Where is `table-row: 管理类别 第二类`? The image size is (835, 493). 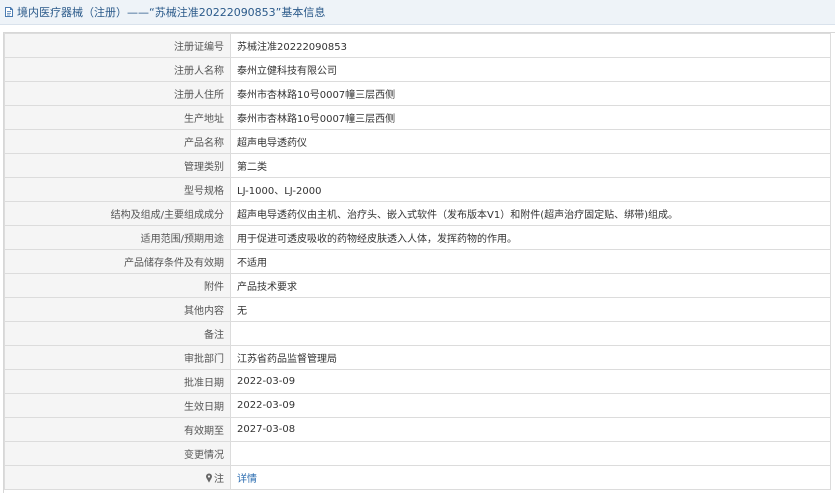 table-row: 管理类别 第二类 is located at coordinates (417, 165).